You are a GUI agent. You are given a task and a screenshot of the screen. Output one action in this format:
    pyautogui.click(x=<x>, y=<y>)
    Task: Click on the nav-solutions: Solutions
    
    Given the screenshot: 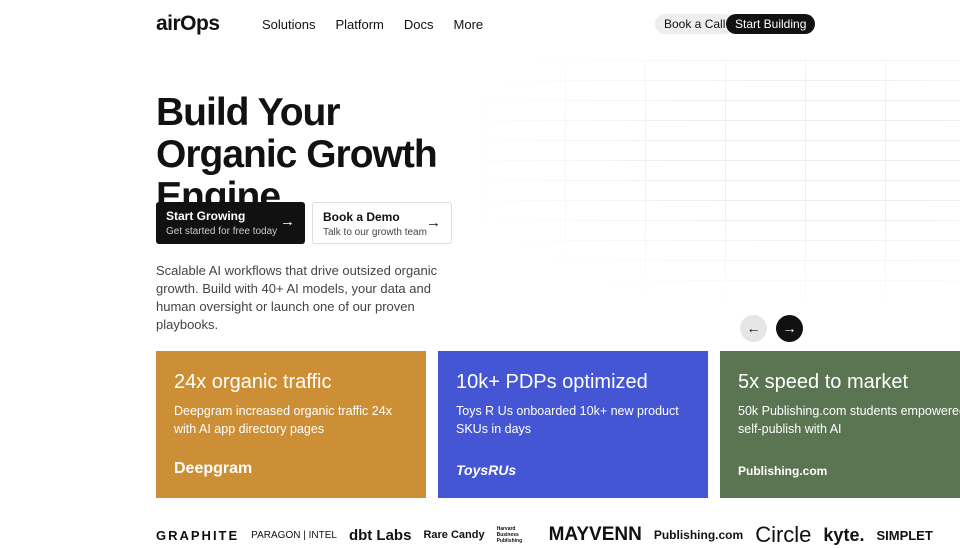 What is the action you would take?
    pyautogui.click(x=288, y=24)
    